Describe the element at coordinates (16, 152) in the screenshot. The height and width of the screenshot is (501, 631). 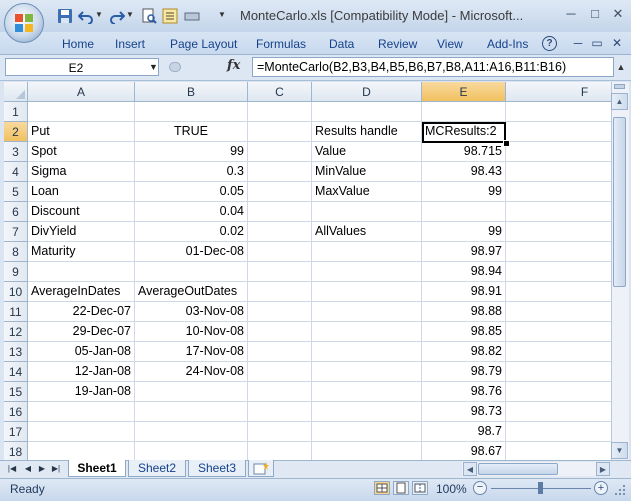
I see `row-header-3: 3` at that location.